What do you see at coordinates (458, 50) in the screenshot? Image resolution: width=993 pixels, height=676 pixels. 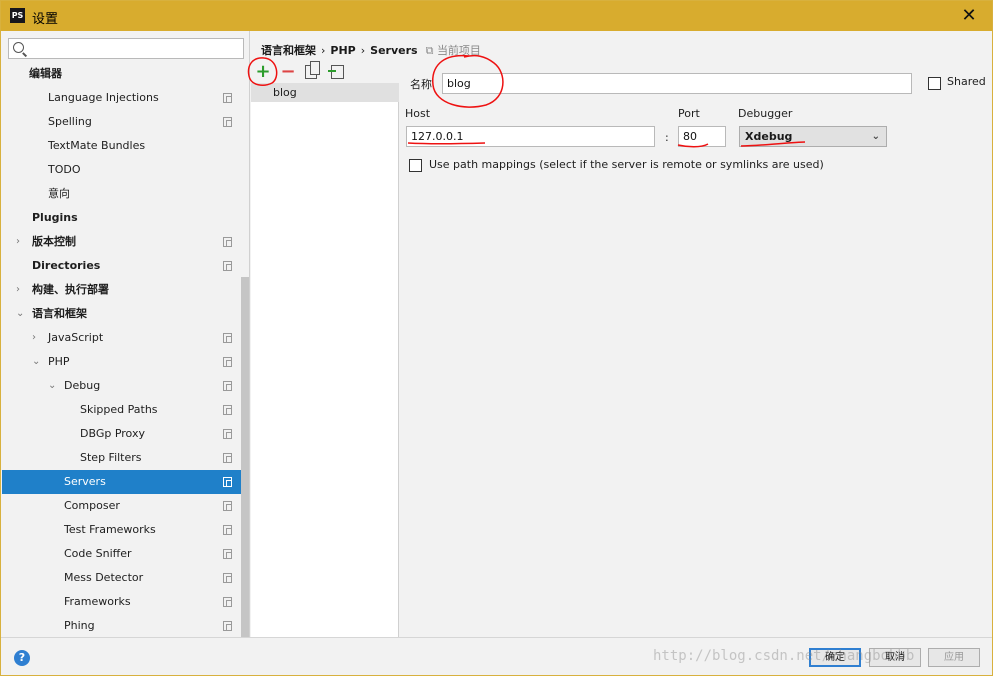 I see `scope-text: 当前项目` at bounding box center [458, 50].